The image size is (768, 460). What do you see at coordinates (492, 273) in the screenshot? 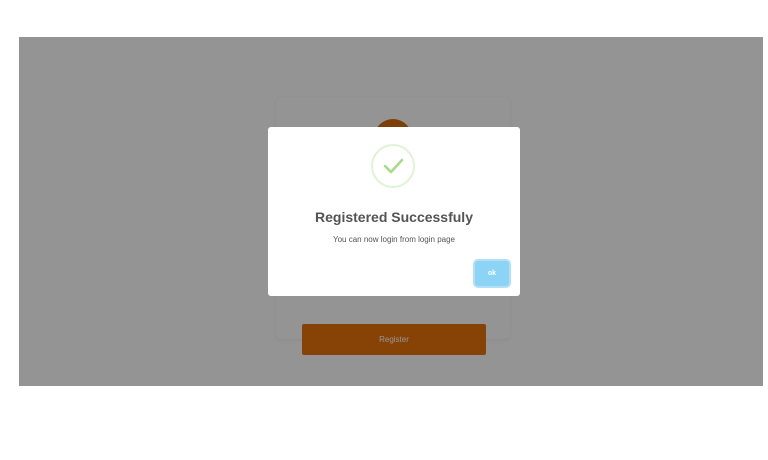
I see `ok-button: ok` at bounding box center [492, 273].